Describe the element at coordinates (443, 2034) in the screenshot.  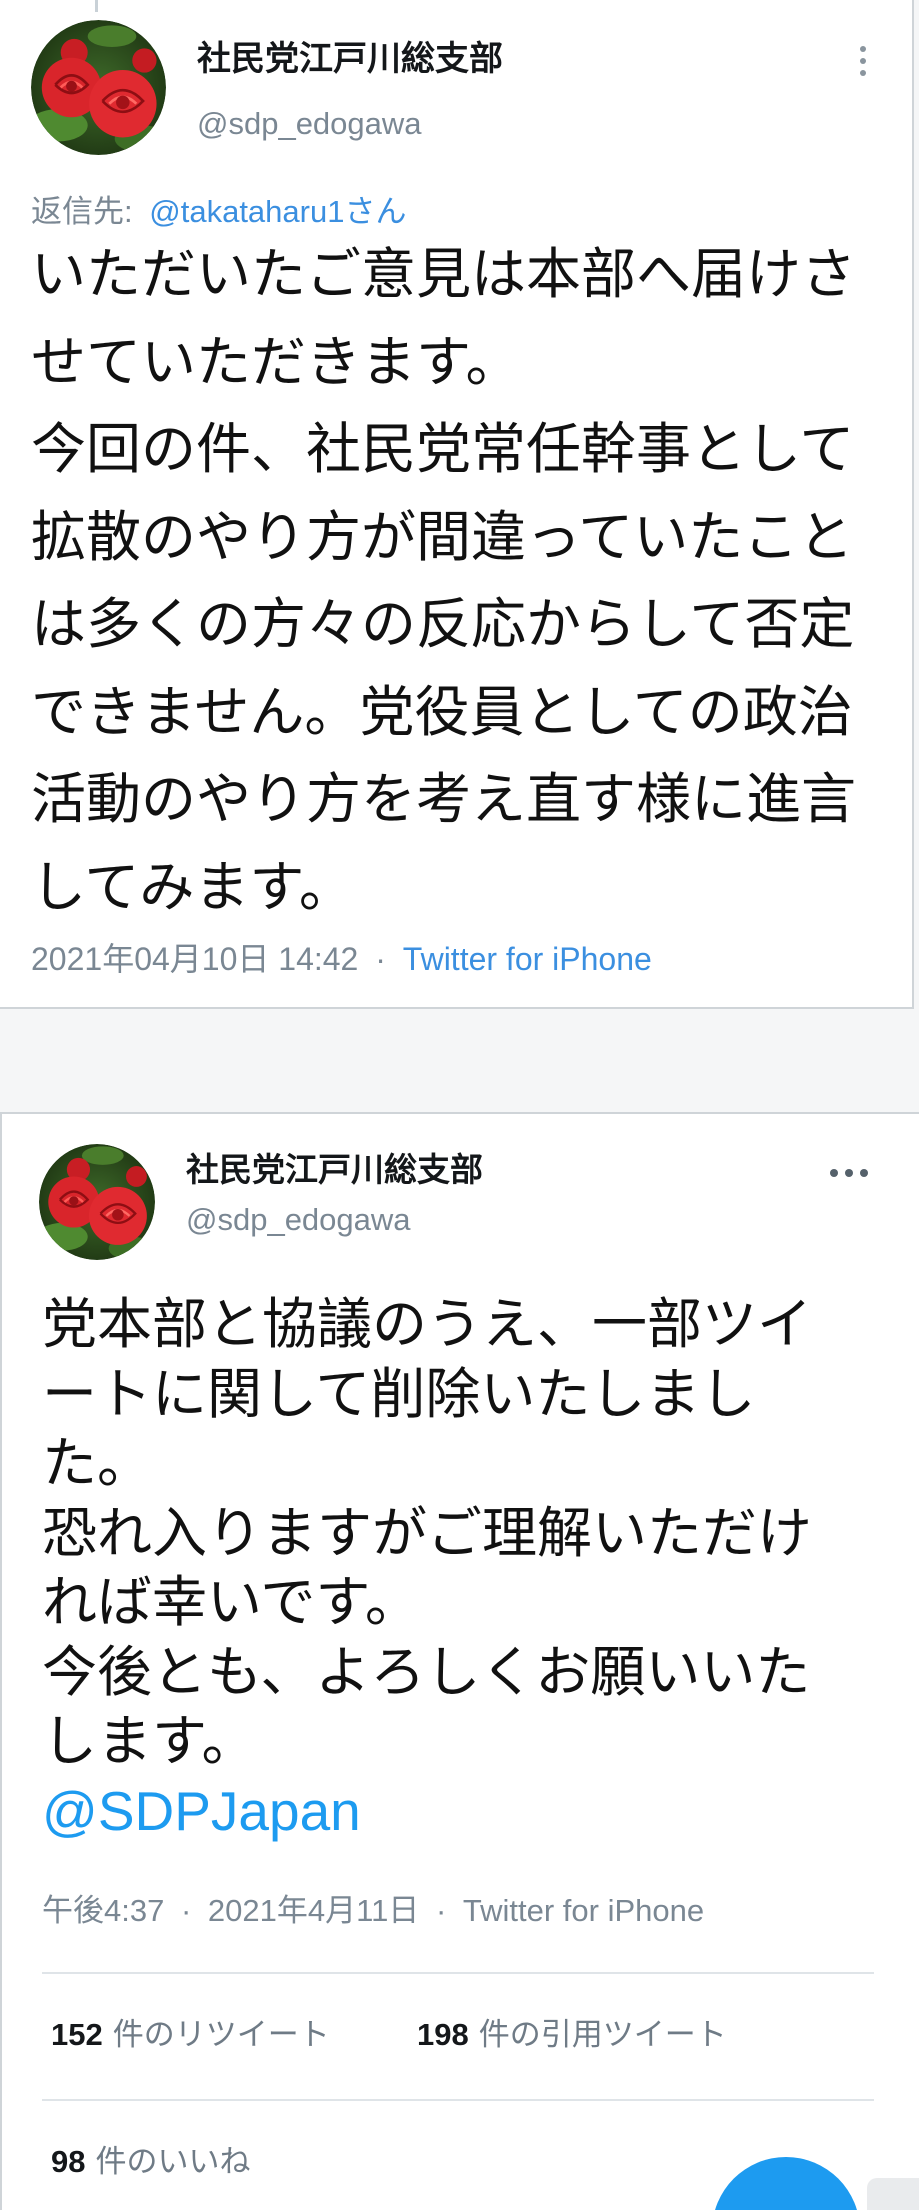
I see `quotes-count: 198` at that location.